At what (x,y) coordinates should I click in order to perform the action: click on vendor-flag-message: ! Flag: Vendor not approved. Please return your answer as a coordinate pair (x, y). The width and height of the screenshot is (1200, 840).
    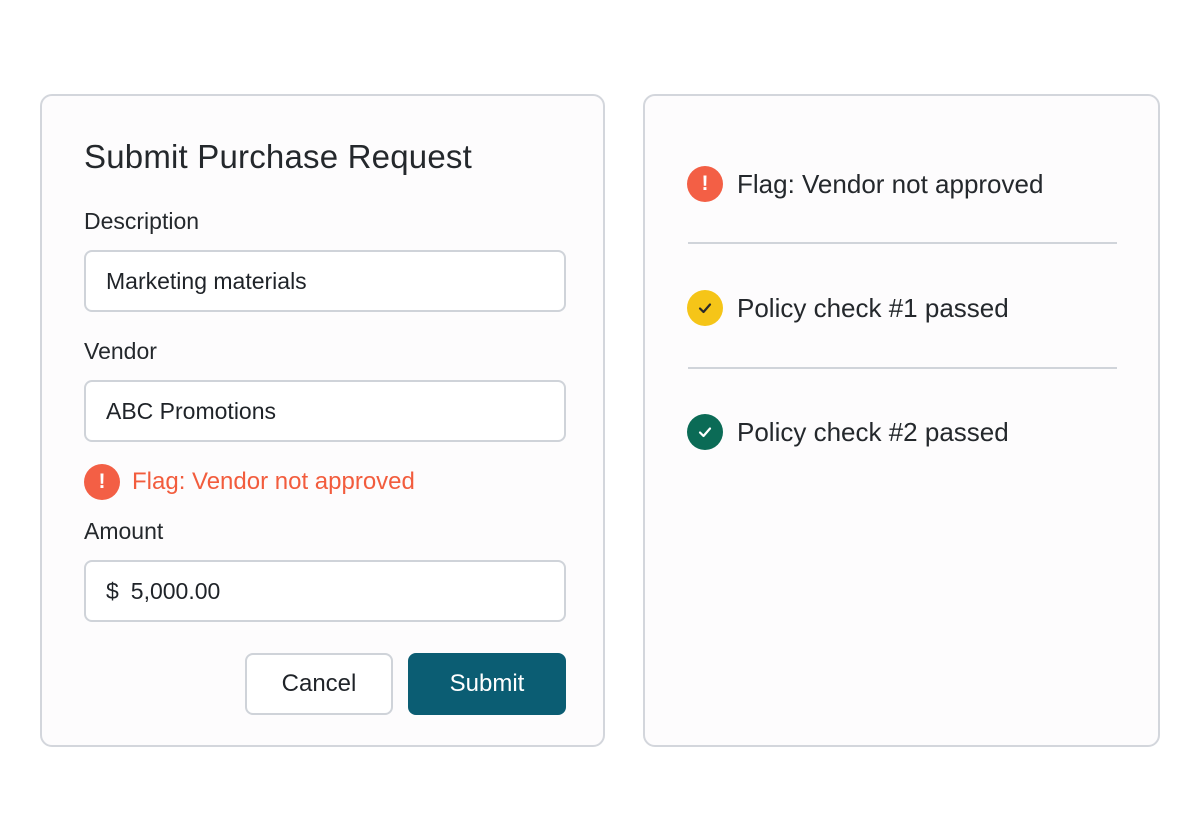
    Looking at the image, I should click on (249, 482).